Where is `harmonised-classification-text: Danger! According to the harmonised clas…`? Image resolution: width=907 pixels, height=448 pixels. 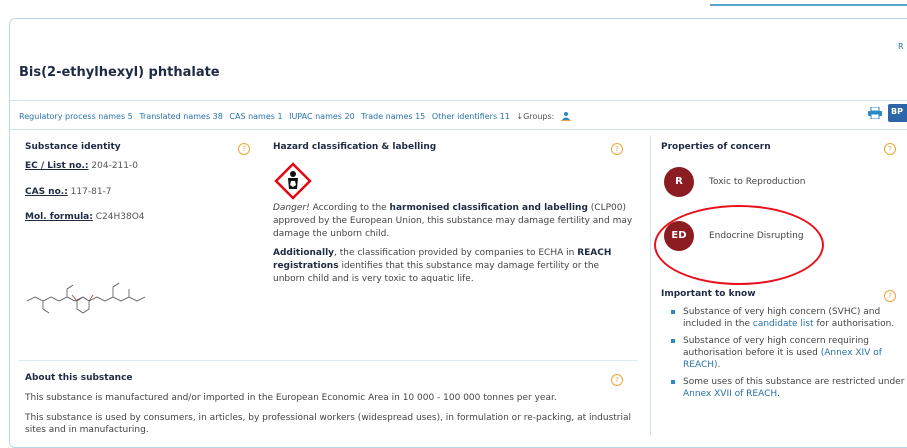 harmonised-classification-text: Danger! According to the harmonised clas… is located at coordinates (453, 221).